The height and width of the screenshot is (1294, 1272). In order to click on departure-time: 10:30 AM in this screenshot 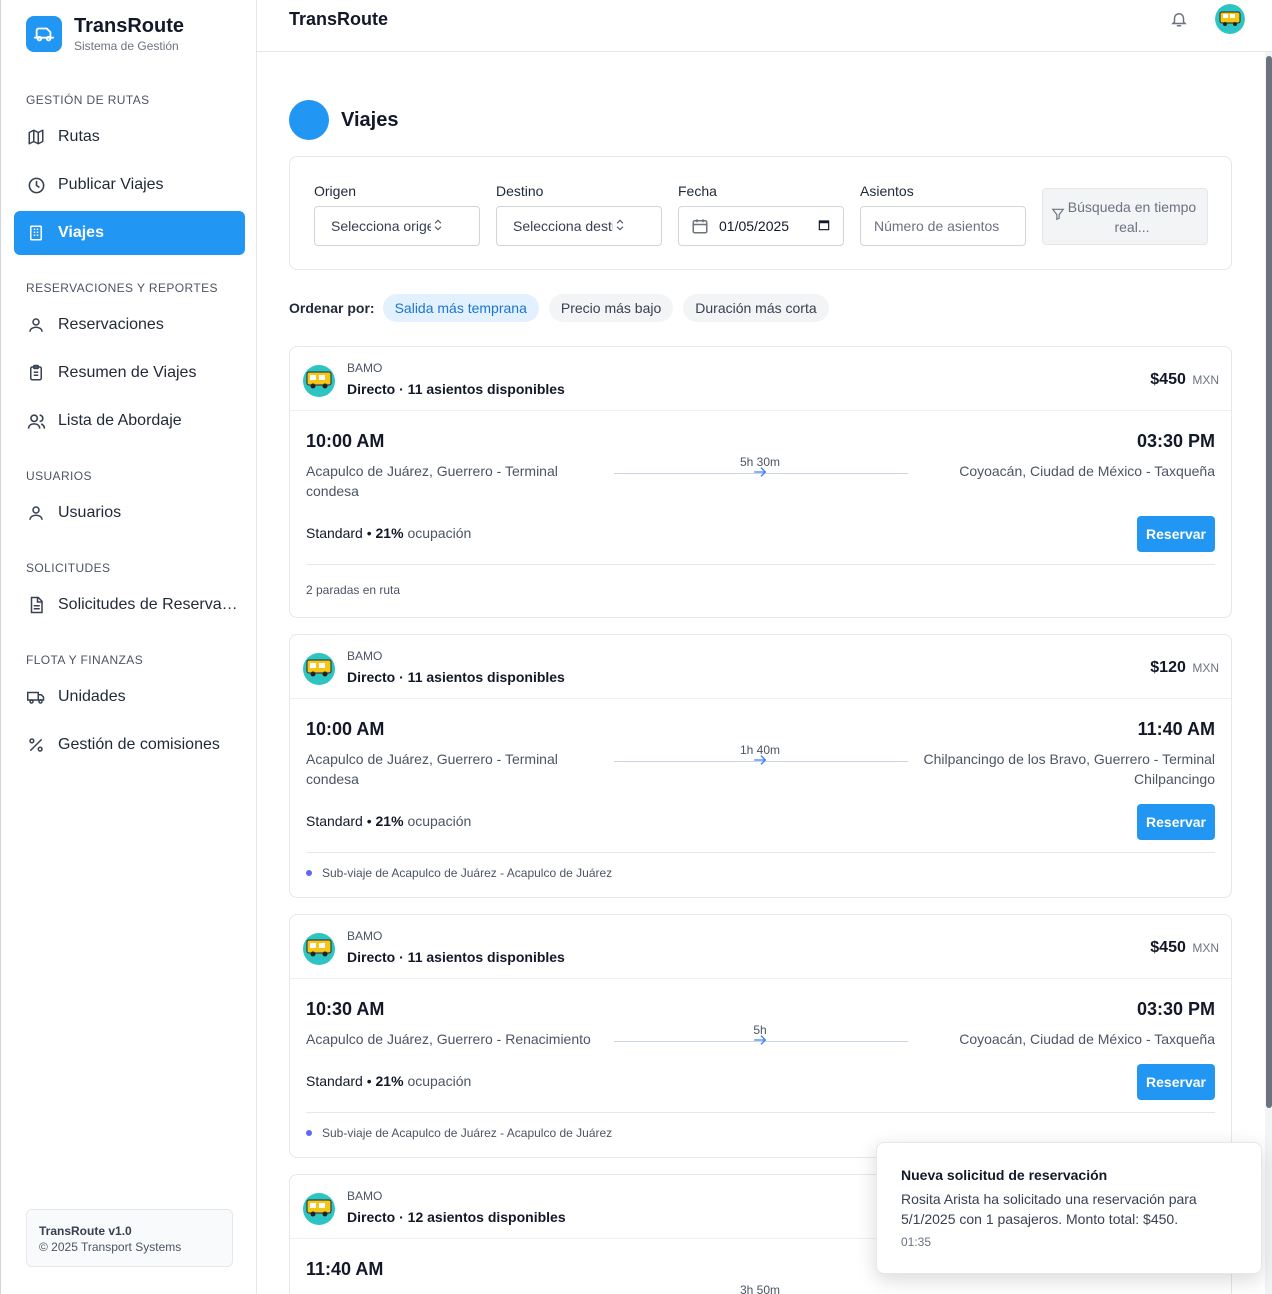, I will do `click(345, 1009)`.